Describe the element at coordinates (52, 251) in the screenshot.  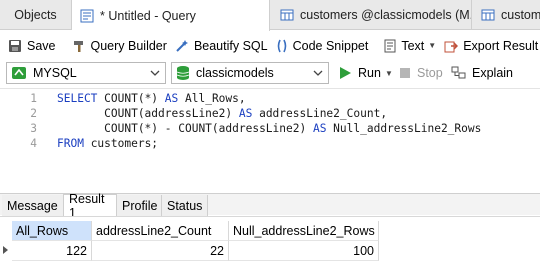
I see `table-cell: 122` at that location.